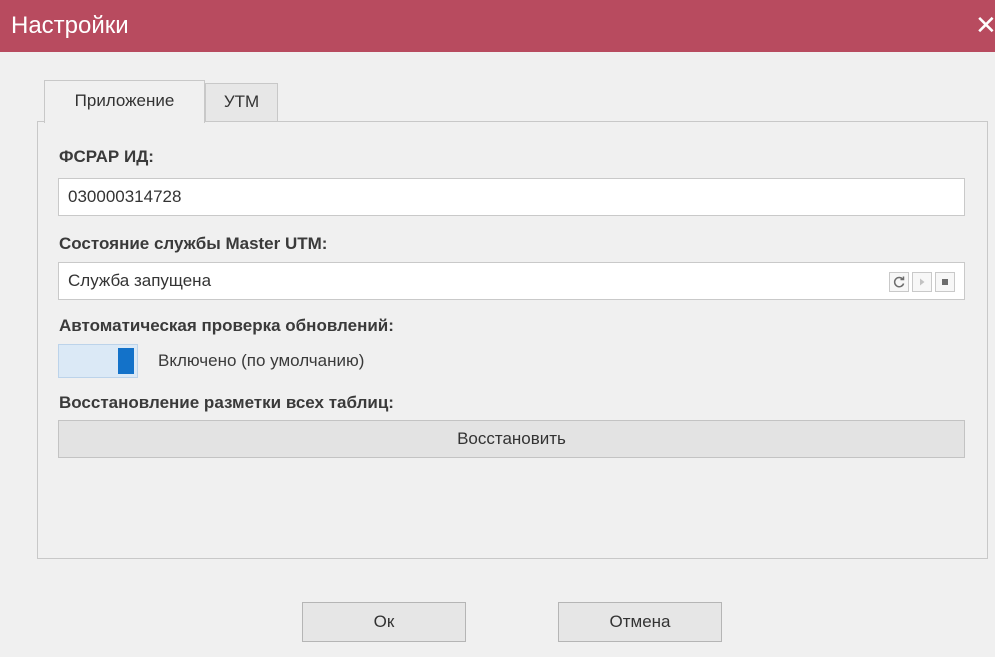  Describe the element at coordinates (945, 282) in the screenshot. I see `stop-icon` at that location.